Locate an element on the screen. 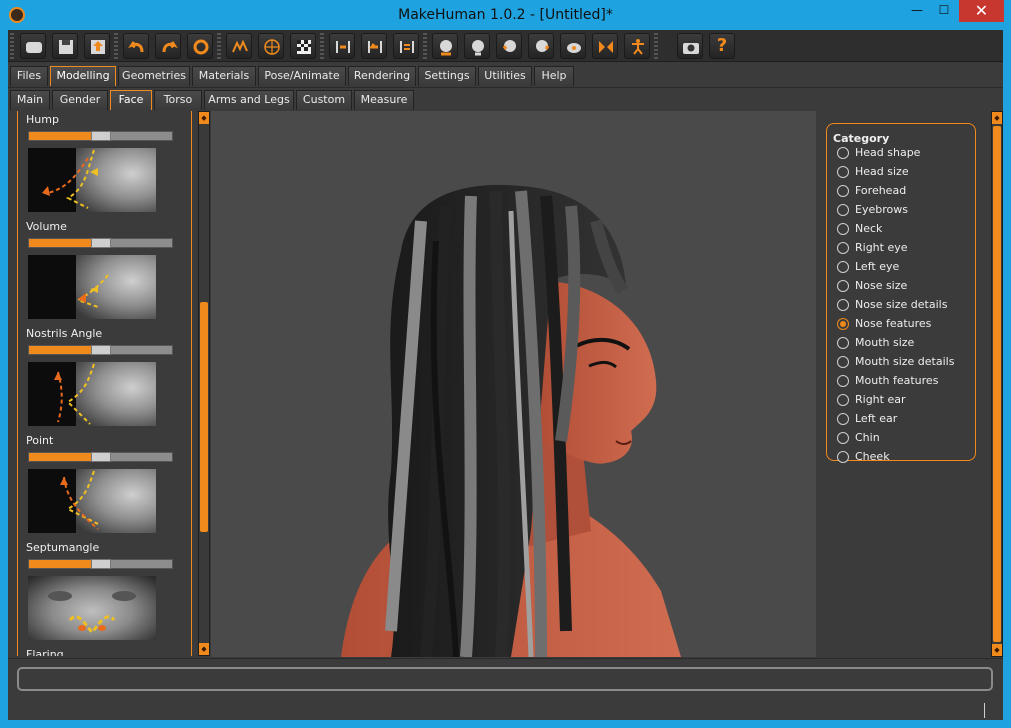 This screenshot has width=1011, height=728. save-icon is located at coordinates (66, 47).